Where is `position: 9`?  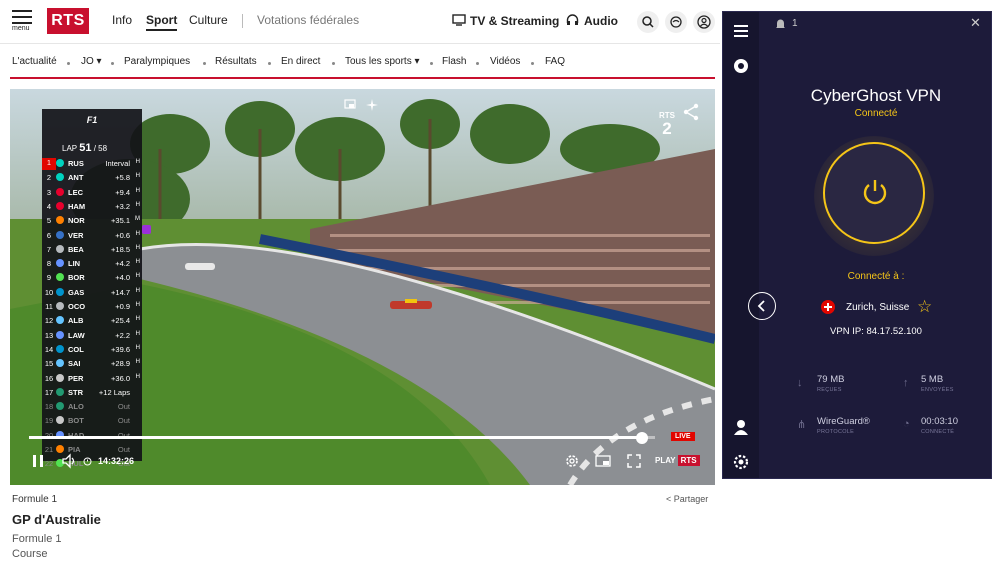
position: 9 is located at coordinates (49, 278).